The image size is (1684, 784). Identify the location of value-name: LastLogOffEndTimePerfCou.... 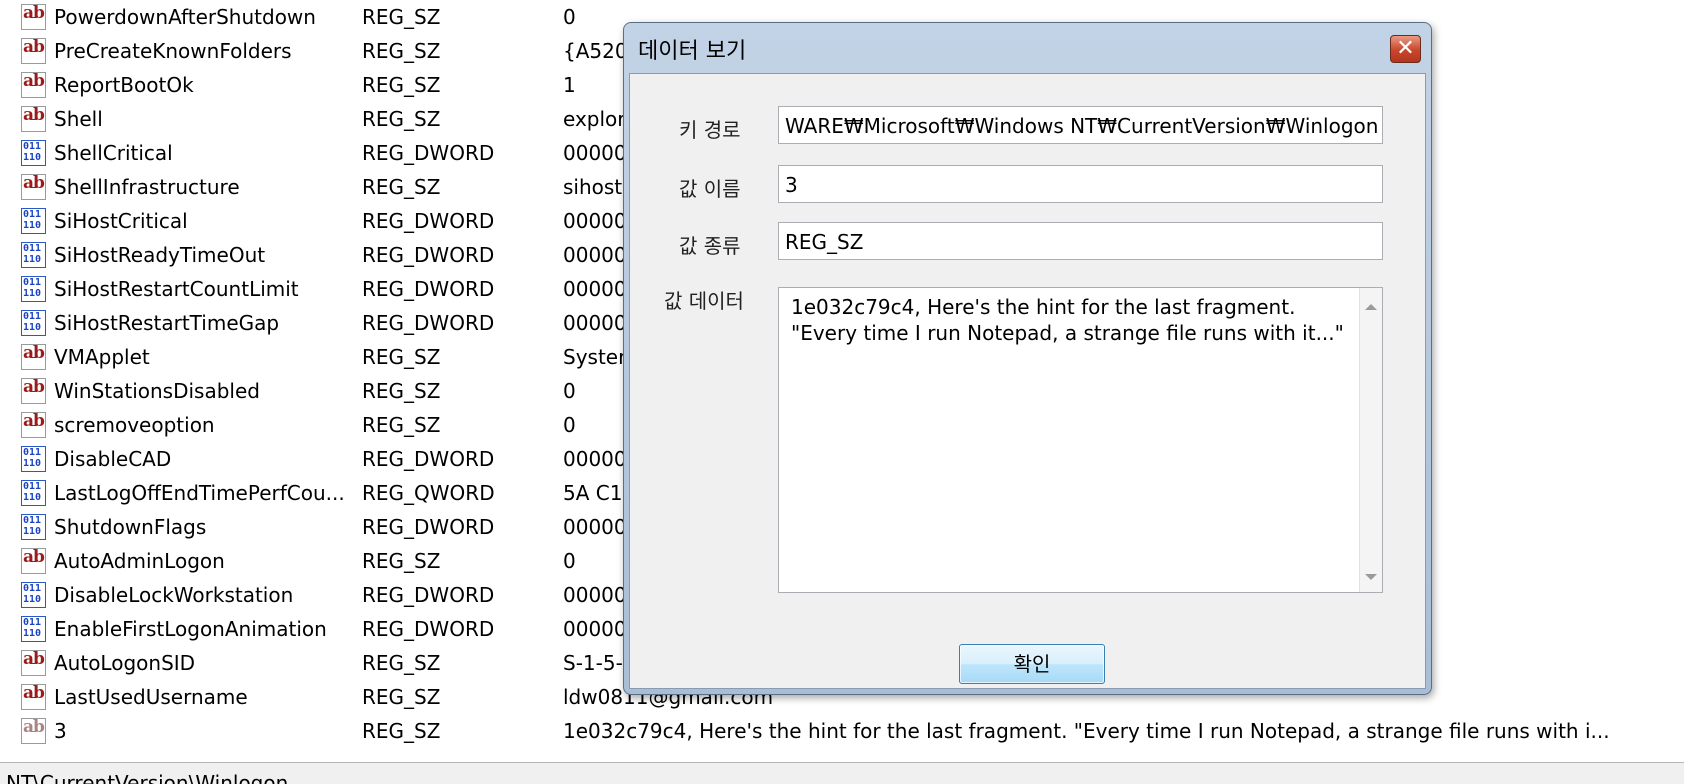
(199, 493).